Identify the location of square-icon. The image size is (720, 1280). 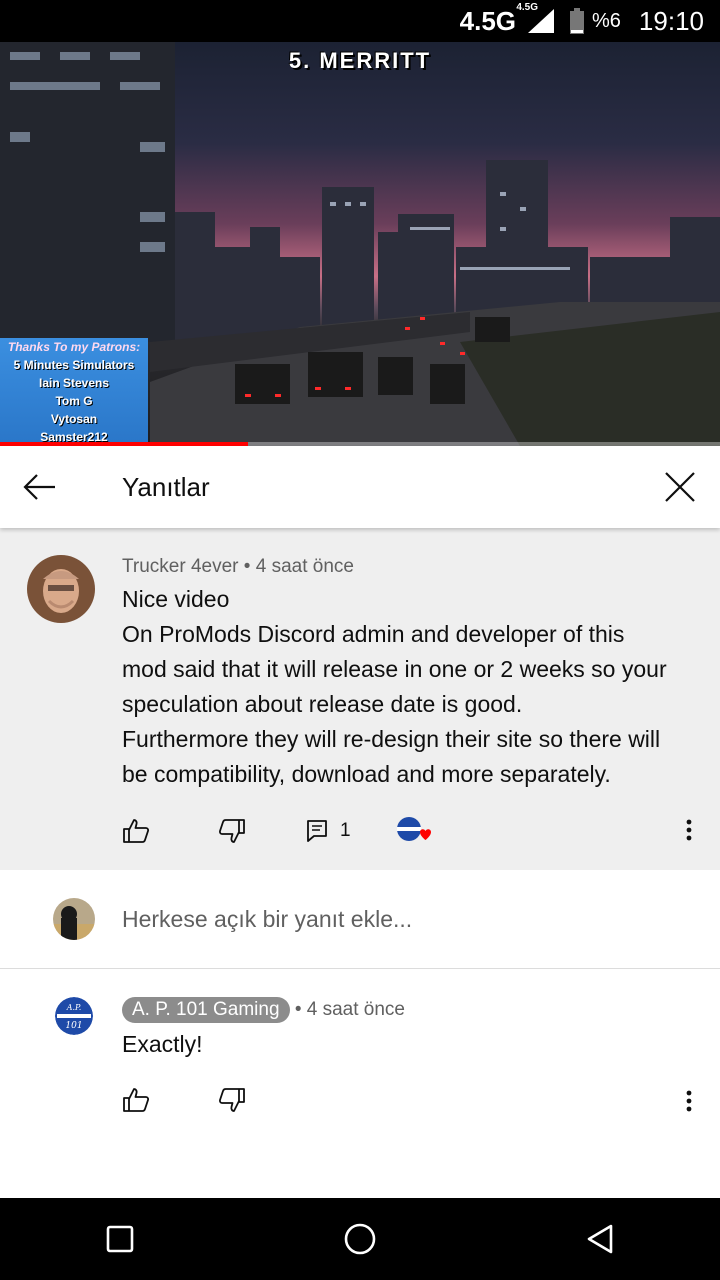
(120, 1239).